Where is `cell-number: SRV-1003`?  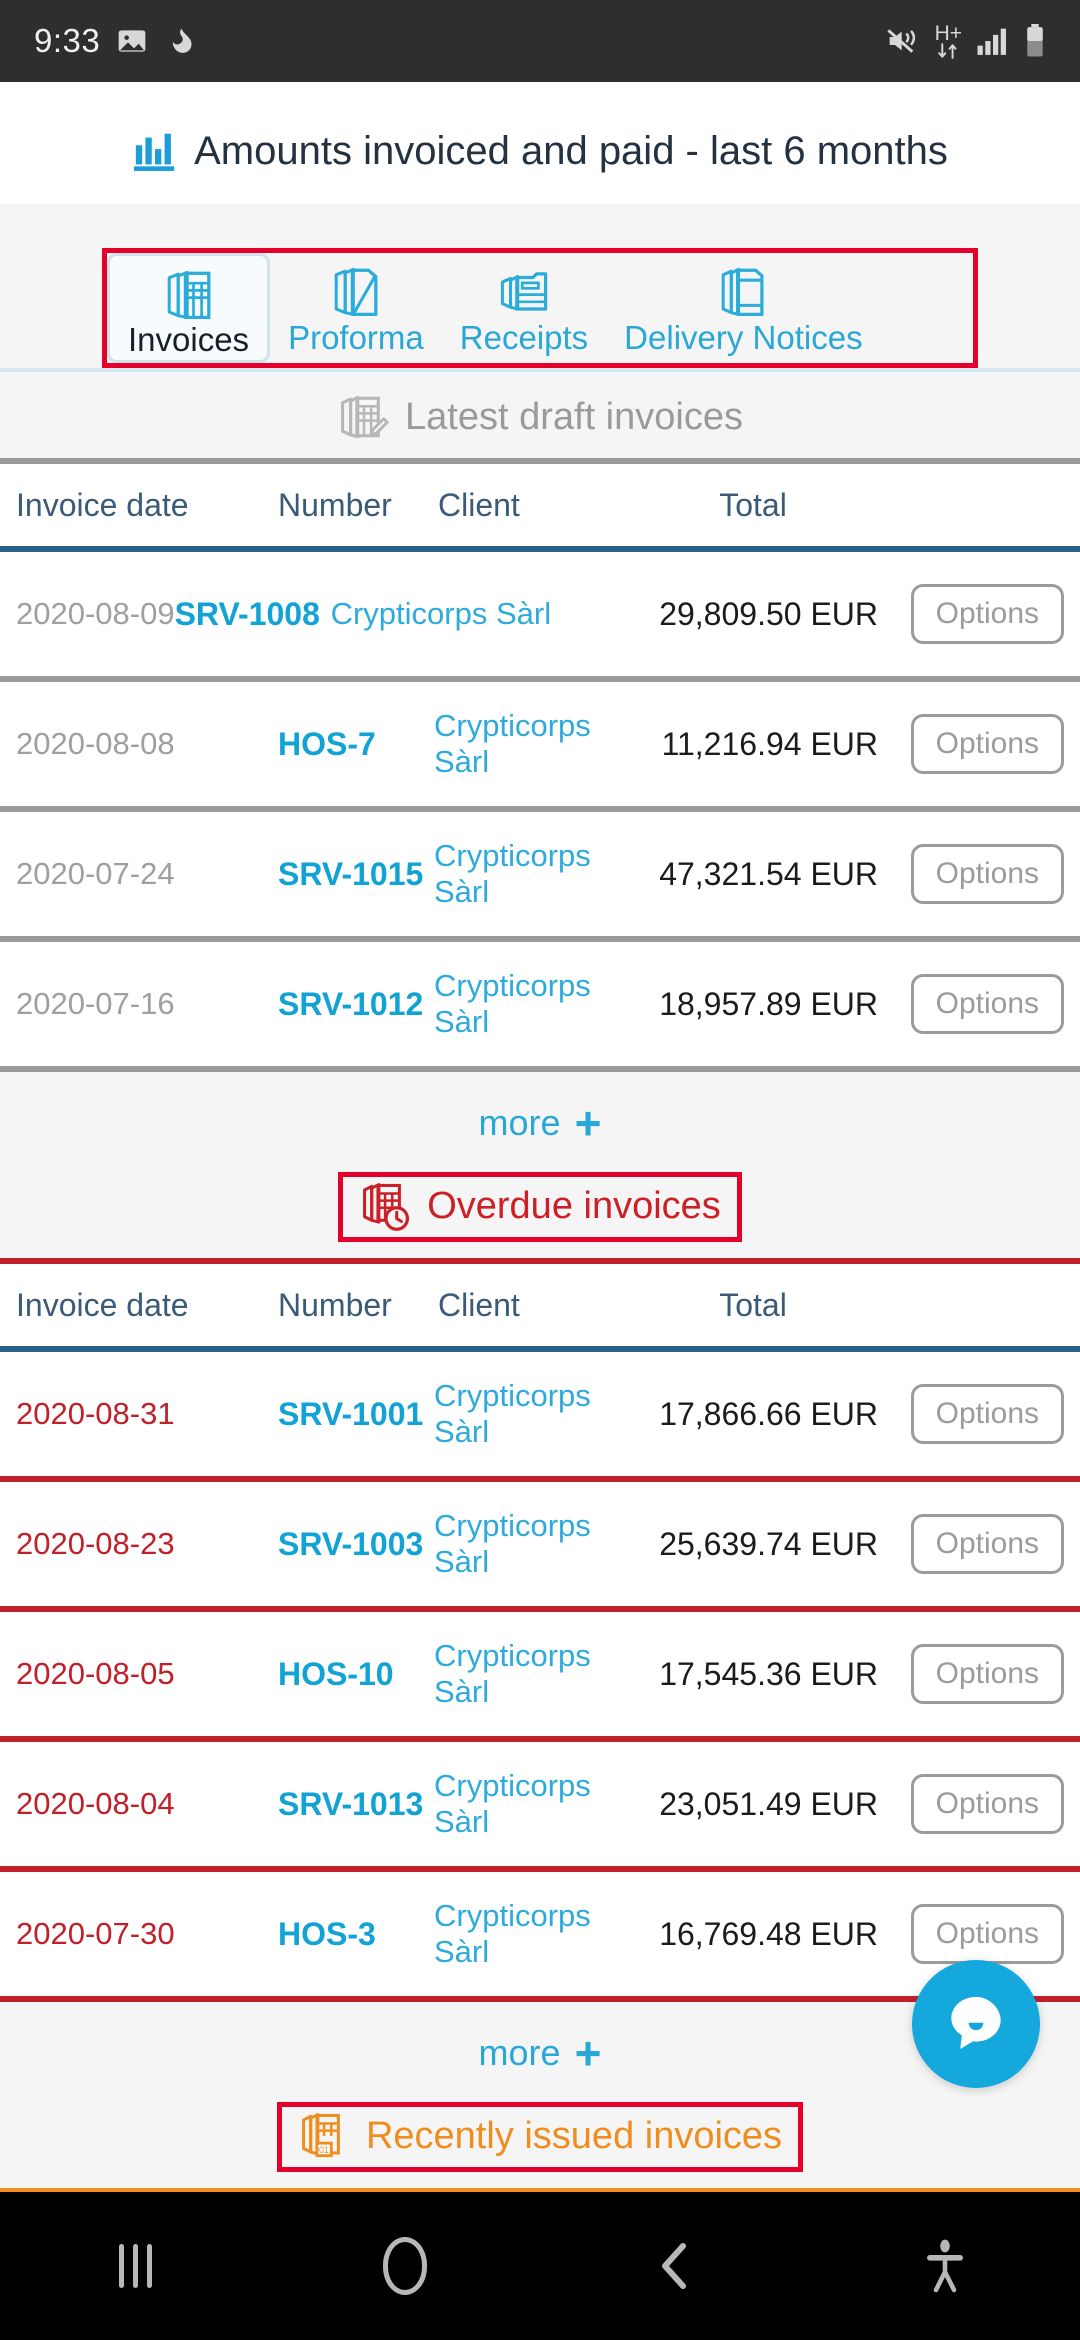
cell-number: SRV-1003 is located at coordinates (356, 1544).